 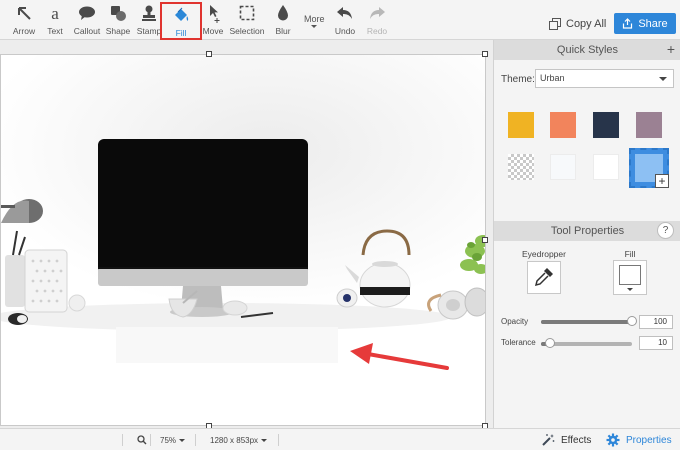 What do you see at coordinates (586, 24) in the screenshot?
I see `copy-all-label: Copy All` at bounding box center [586, 24].